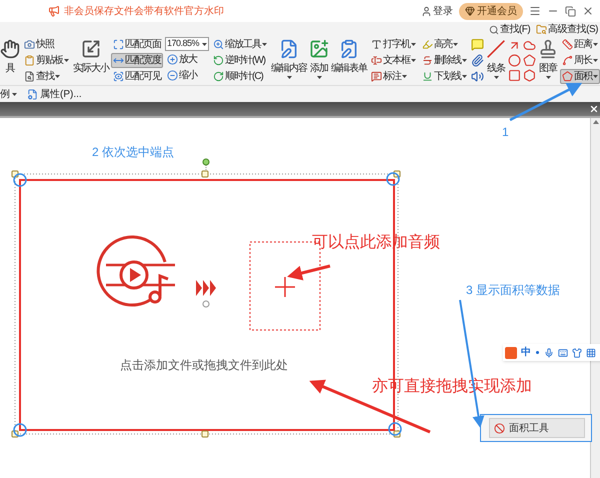  Describe the element at coordinates (137, 44) in the screenshot. I see `ribbon-tool: 匹配页面` at that location.